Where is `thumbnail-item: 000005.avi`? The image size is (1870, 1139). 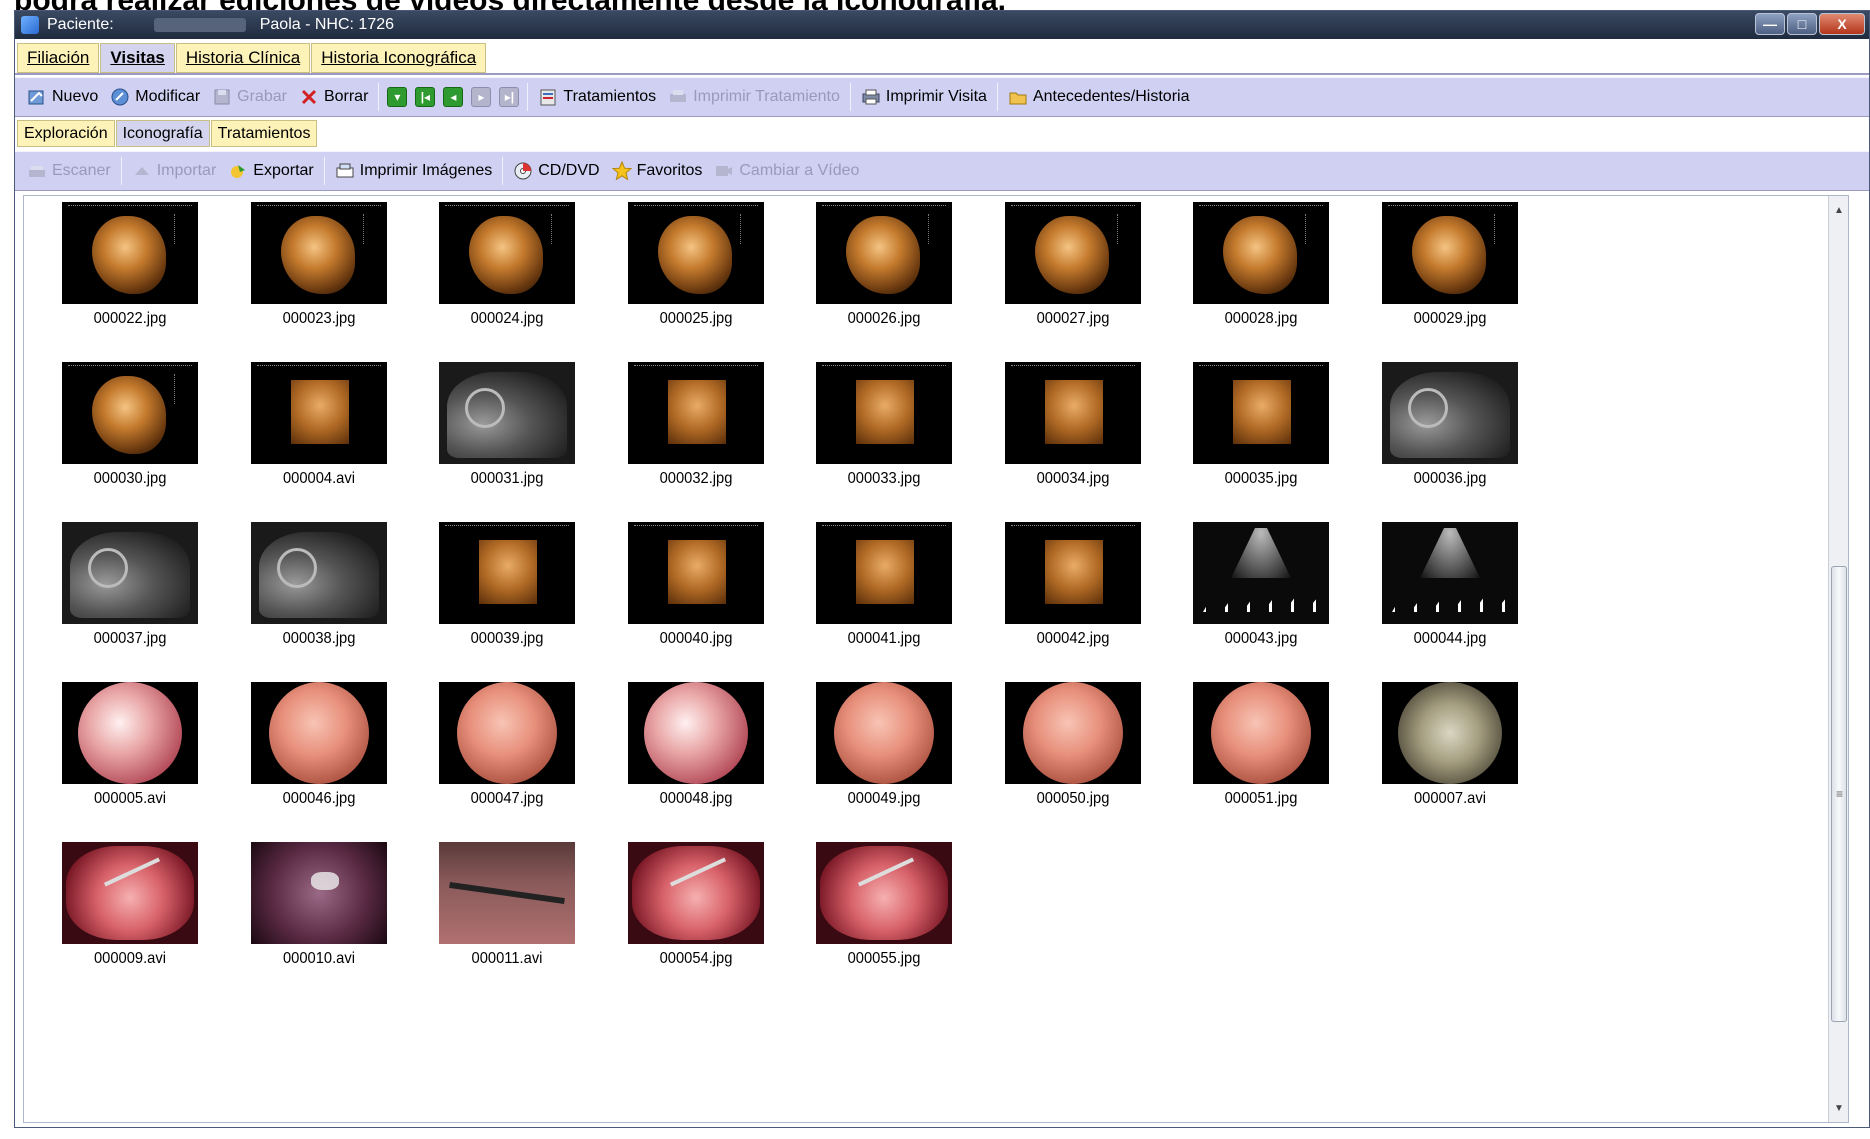
thumbnail-item: 000005.avi is located at coordinates (130, 745).